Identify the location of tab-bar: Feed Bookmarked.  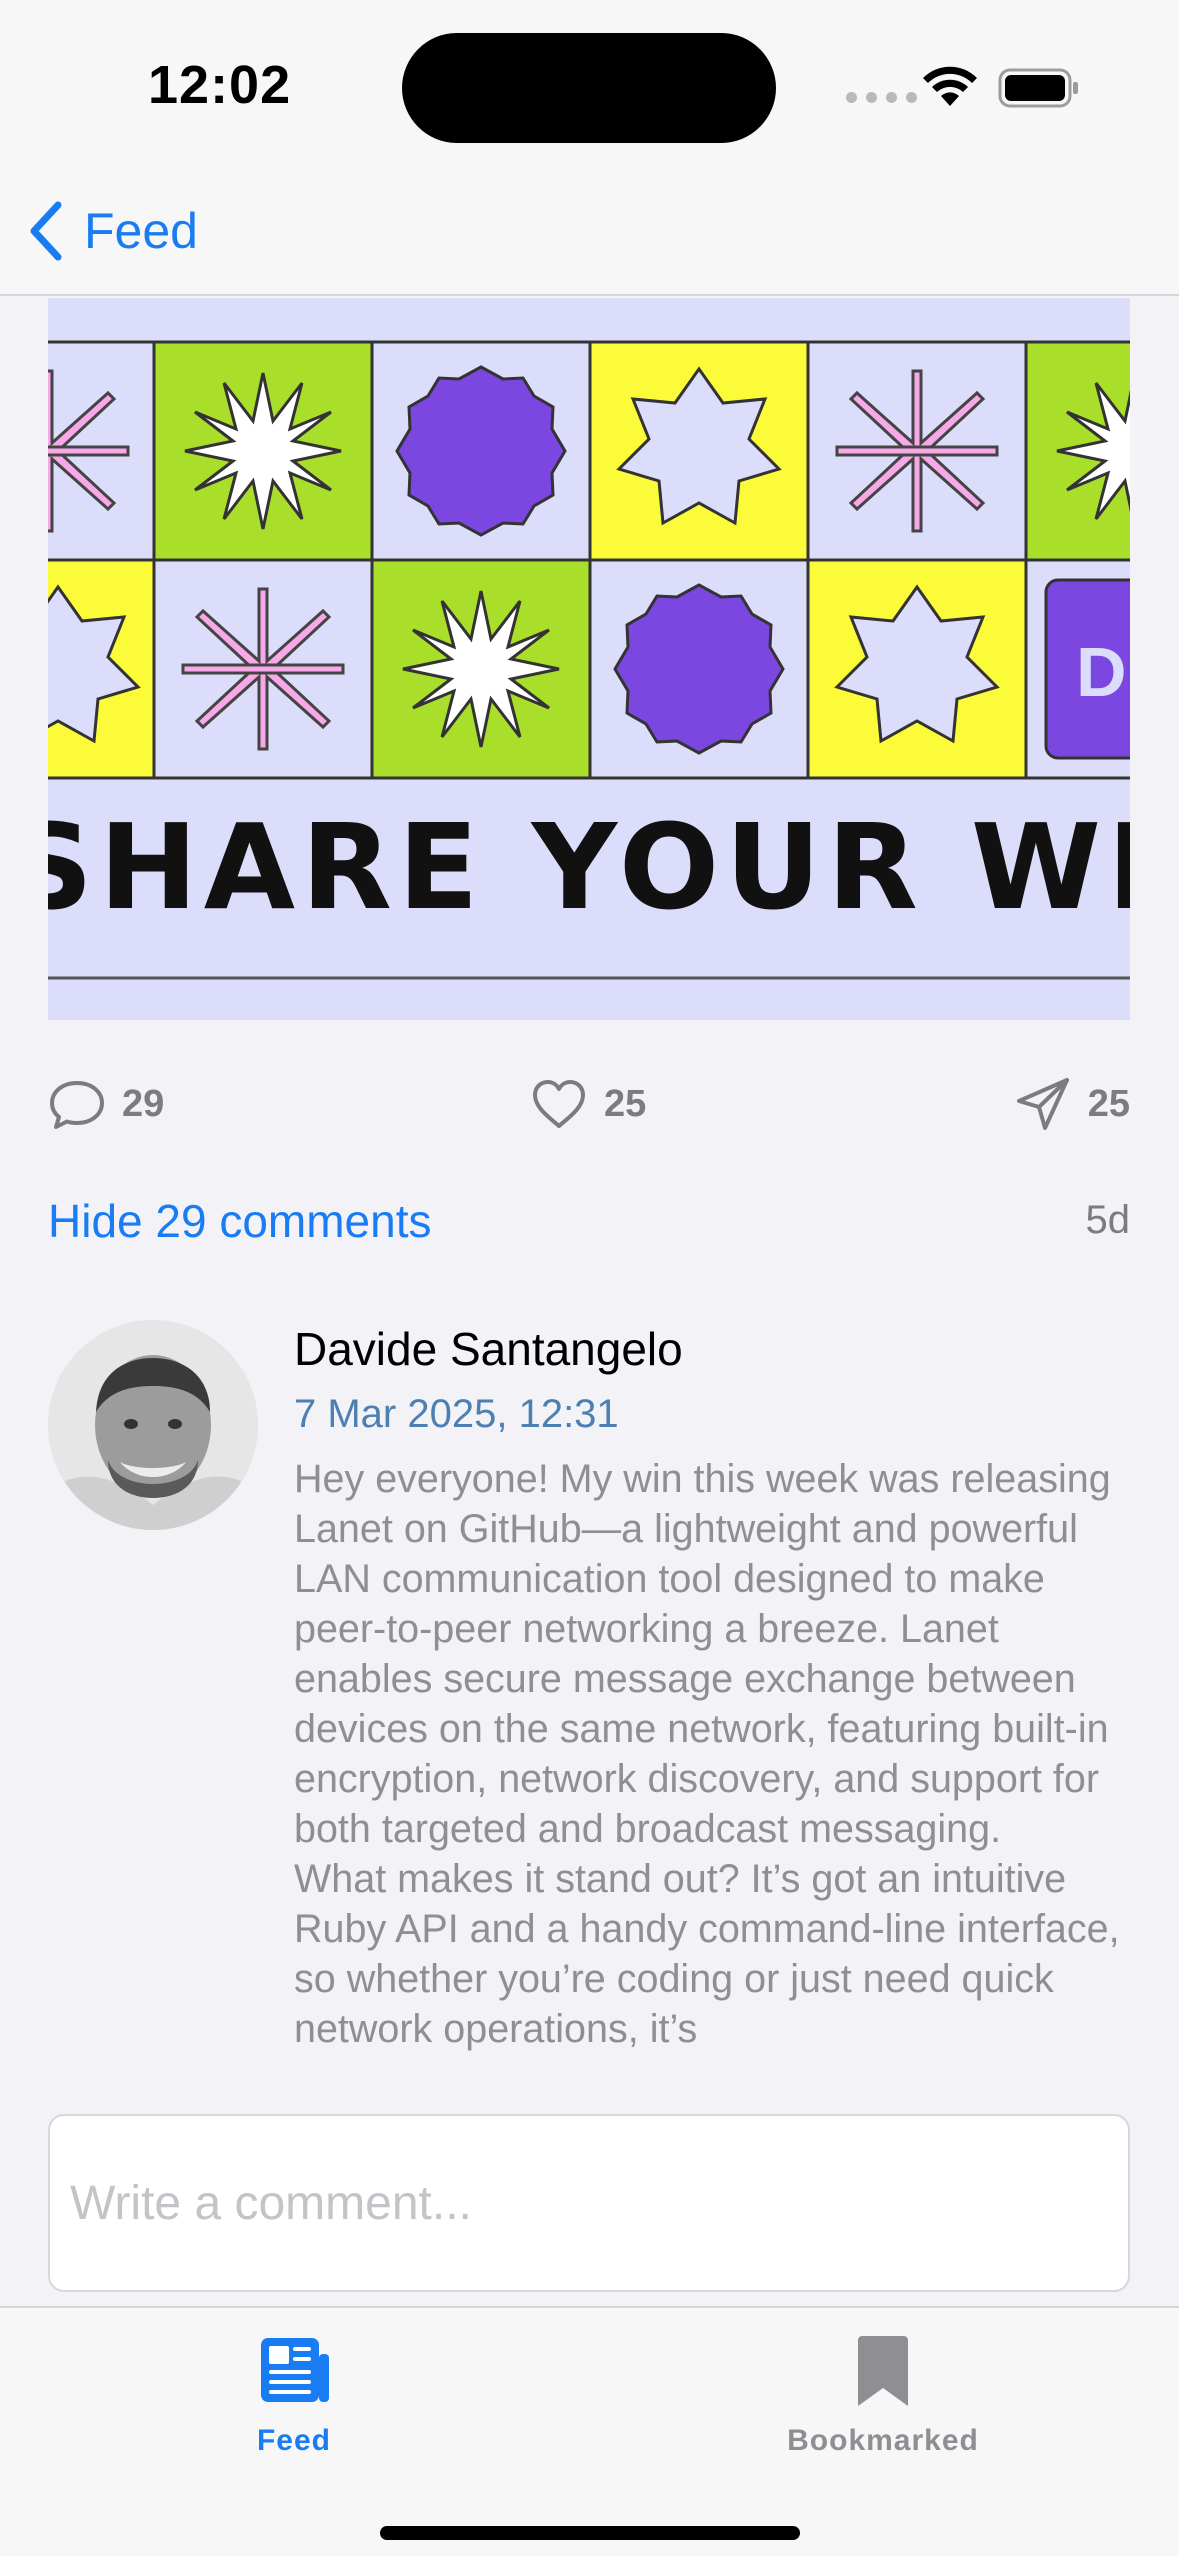
(589, 2431).